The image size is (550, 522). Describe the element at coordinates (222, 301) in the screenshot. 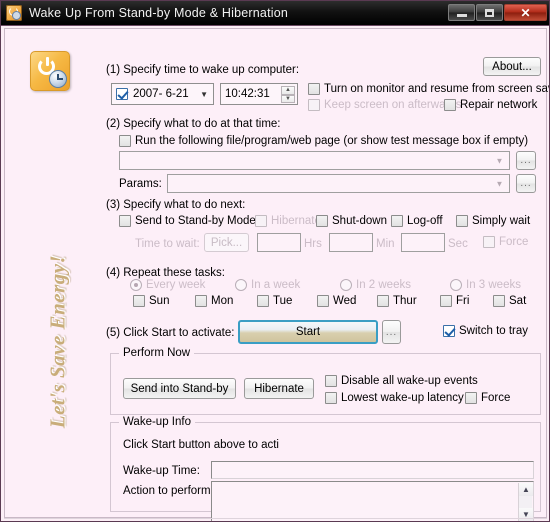

I see `day-mon-label: Mon` at that location.